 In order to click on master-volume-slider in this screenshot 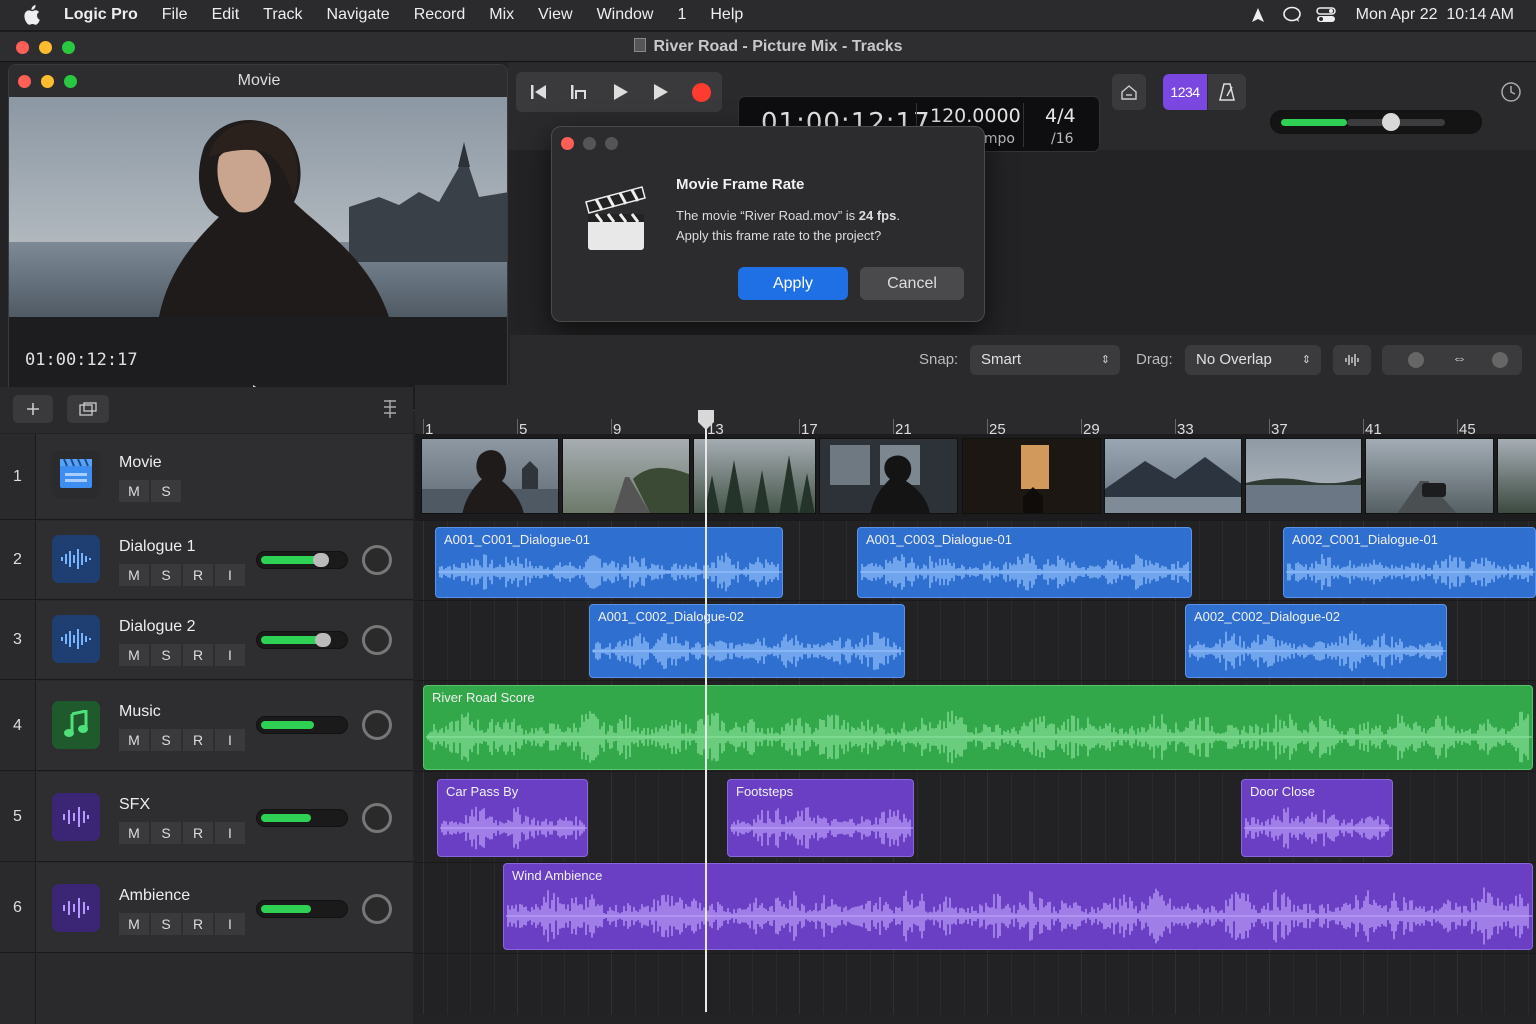, I will do `click(1376, 122)`.